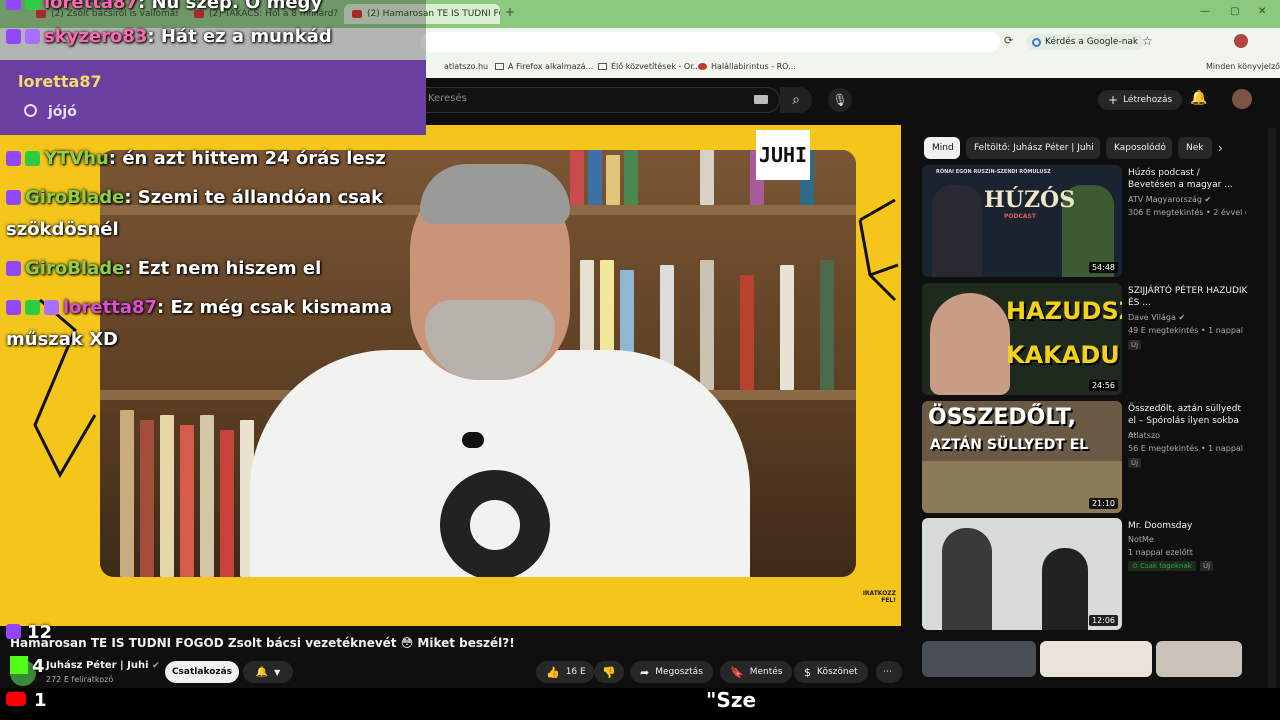  What do you see at coordinates (1198, 98) in the screenshot?
I see `notifications-icon: 🔔` at bounding box center [1198, 98].